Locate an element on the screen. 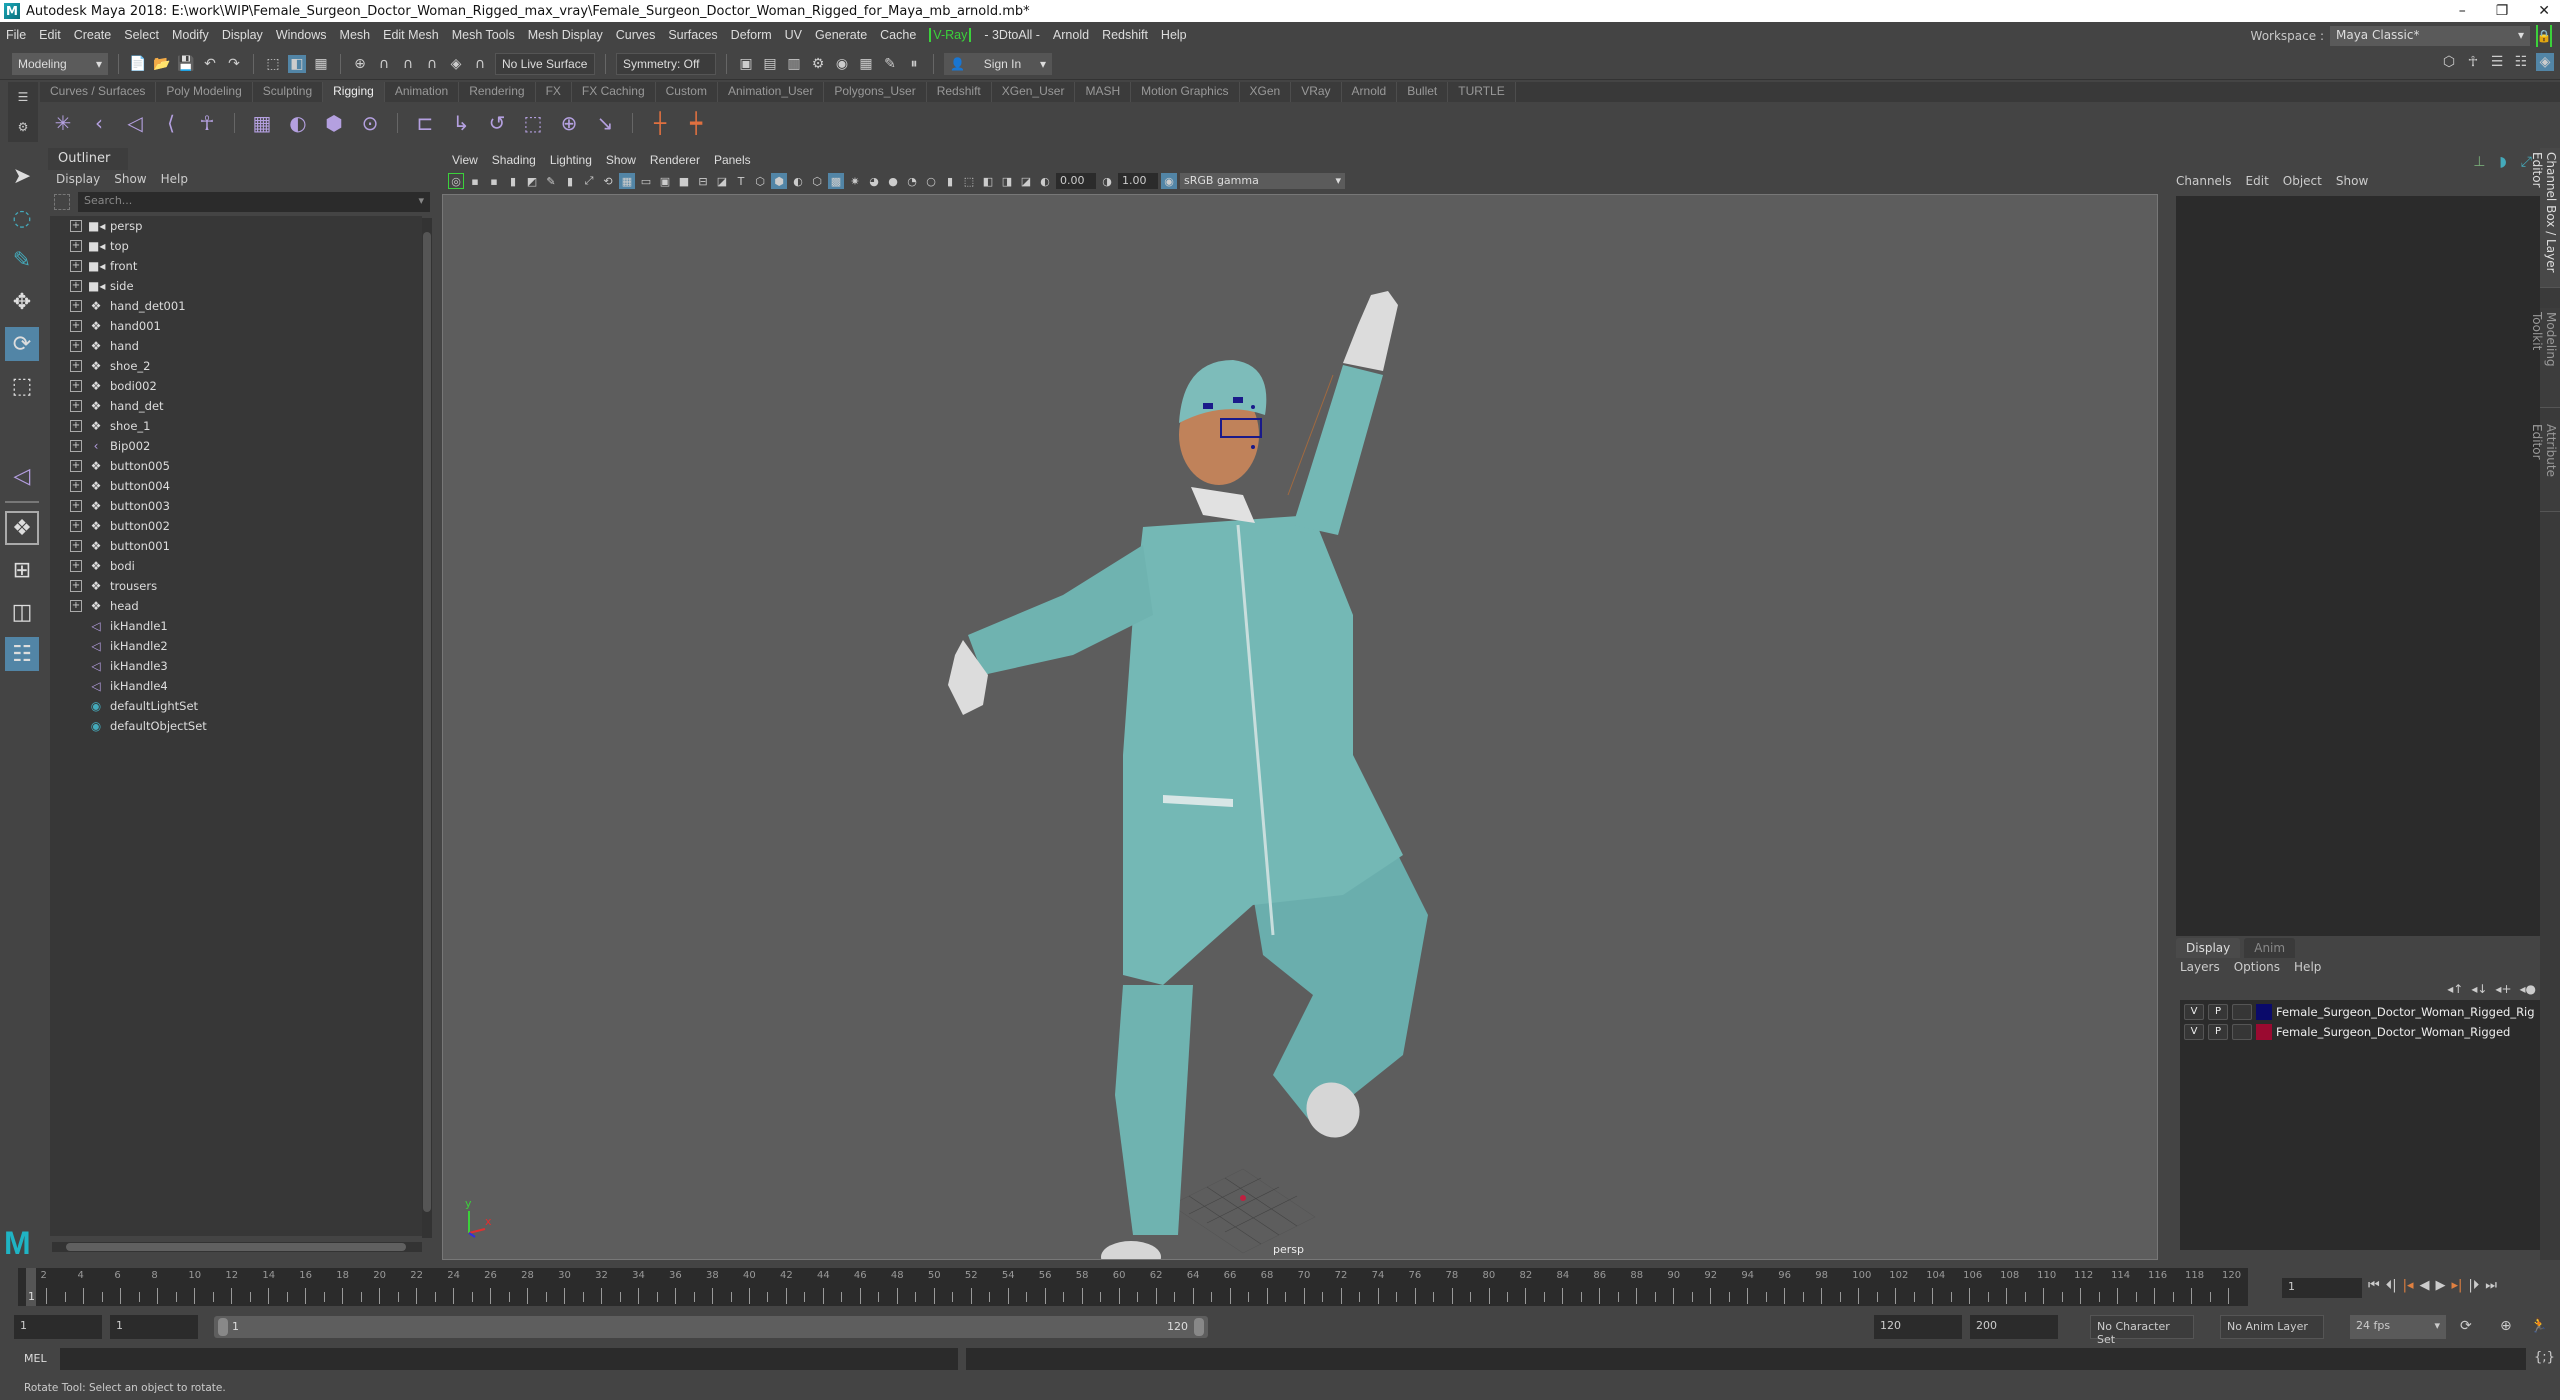 The height and width of the screenshot is (1400, 2560). step-back-key-icon: |◂ is located at coordinates (2408, 1285).